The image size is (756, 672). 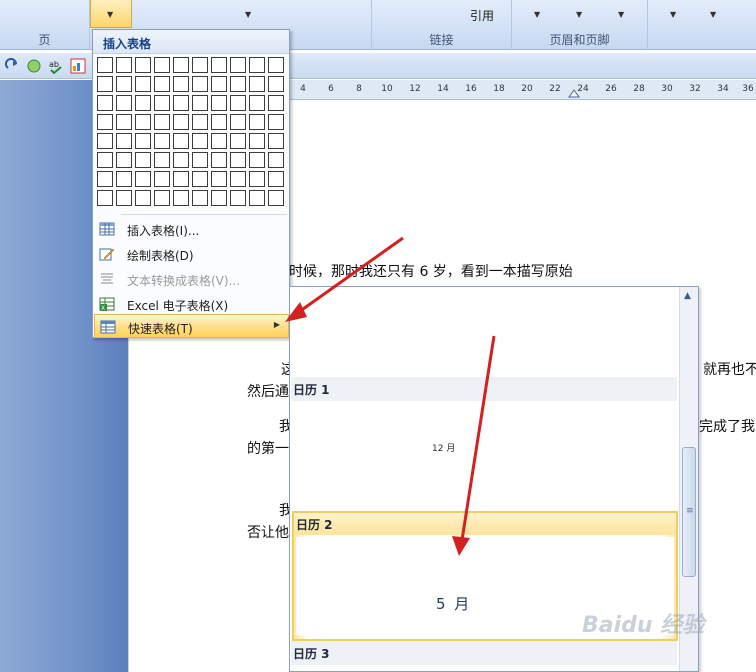 What do you see at coordinates (34, 66) in the screenshot?
I see `circle-icon` at bounding box center [34, 66].